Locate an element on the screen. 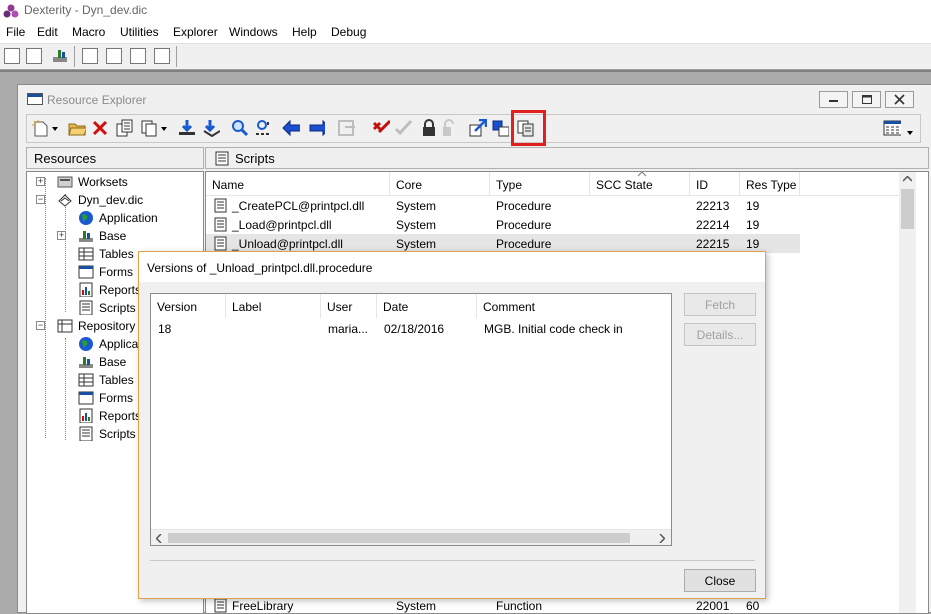 The width and height of the screenshot is (931, 614). scripts-tool-icon is located at coordinates (90, 56).